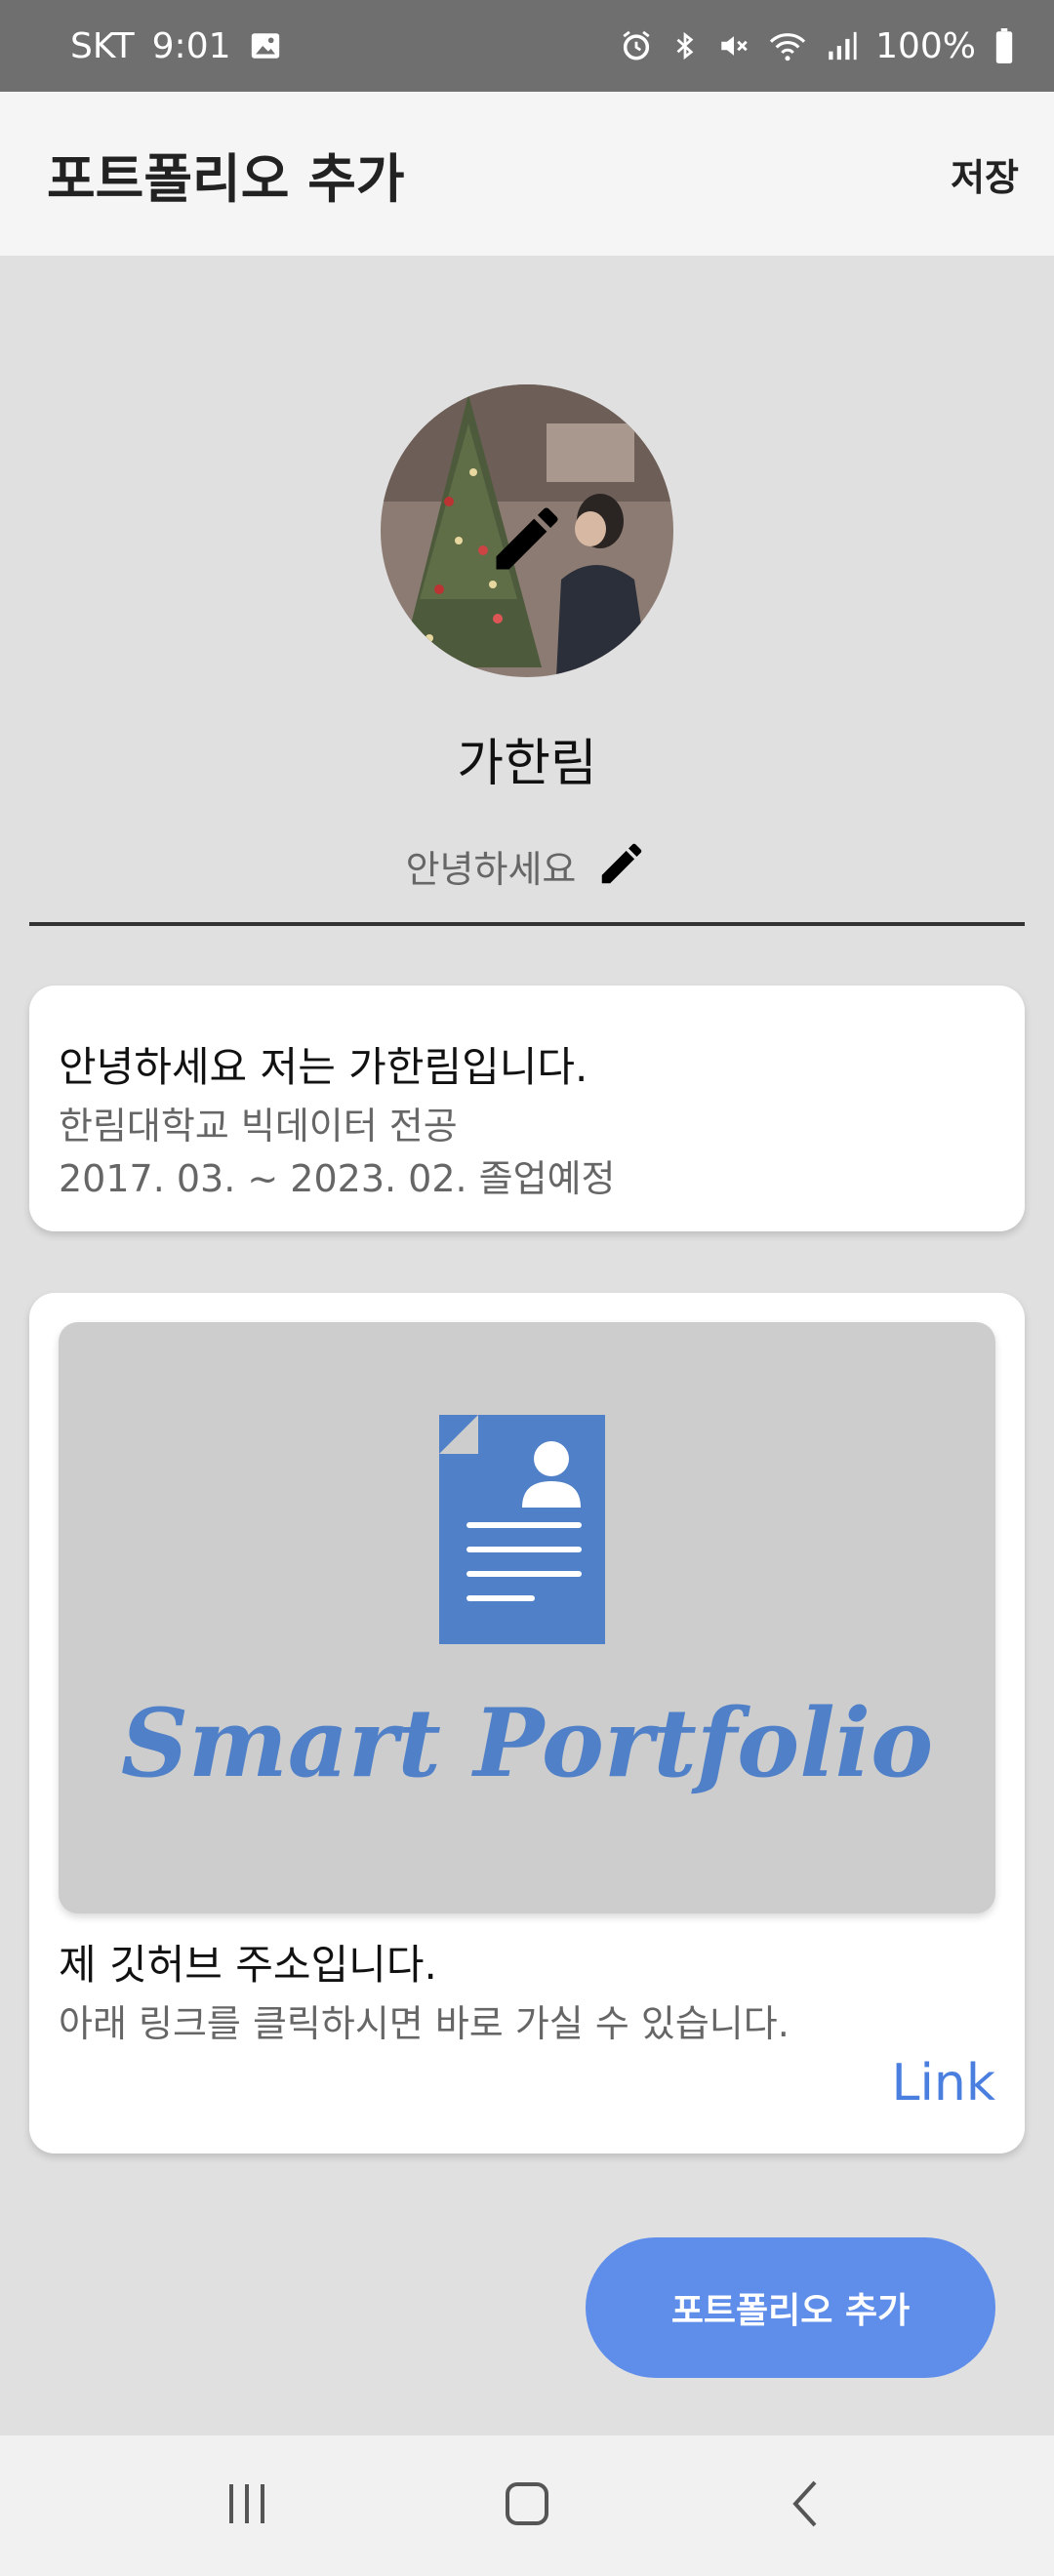 The height and width of the screenshot is (2576, 1054). I want to click on status-left: SKT 9:01, so click(176, 46).